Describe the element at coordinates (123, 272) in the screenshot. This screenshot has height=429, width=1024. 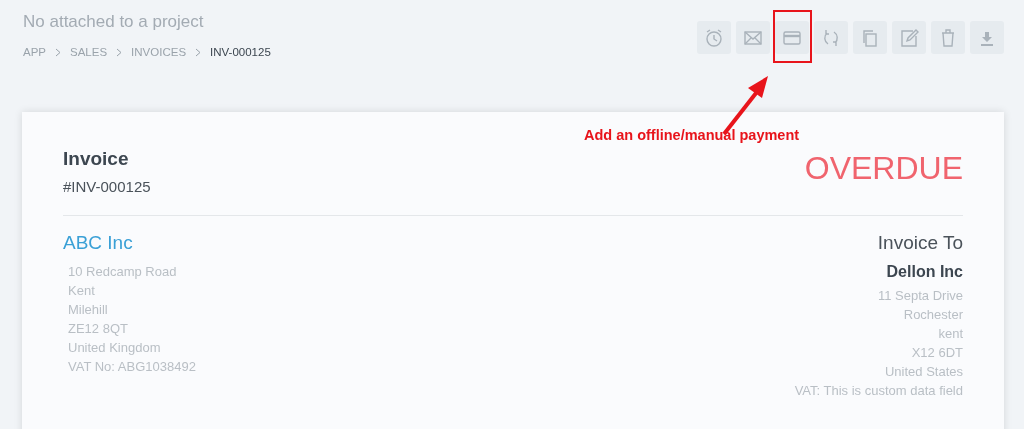
I see `address-line: 10 Redcamp Road` at that location.